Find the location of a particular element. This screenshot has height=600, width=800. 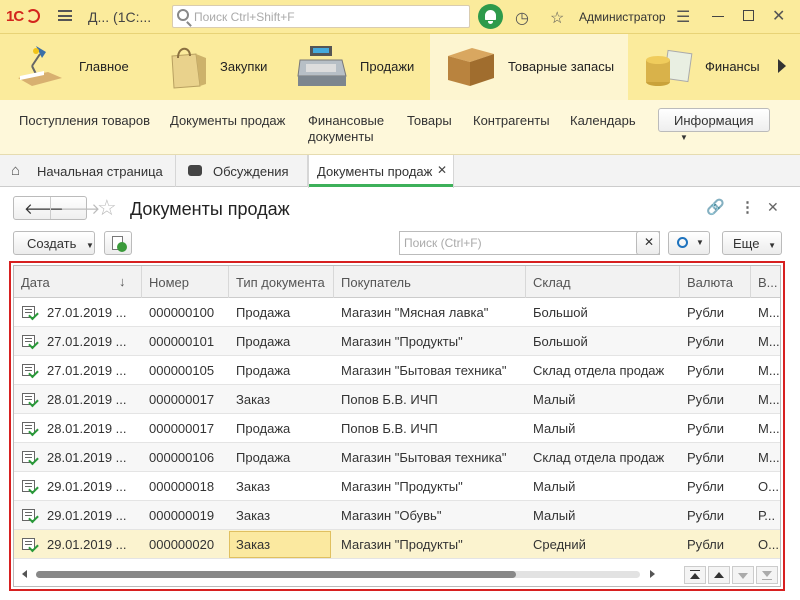

column-header-currency: Валюта is located at coordinates (715, 282).